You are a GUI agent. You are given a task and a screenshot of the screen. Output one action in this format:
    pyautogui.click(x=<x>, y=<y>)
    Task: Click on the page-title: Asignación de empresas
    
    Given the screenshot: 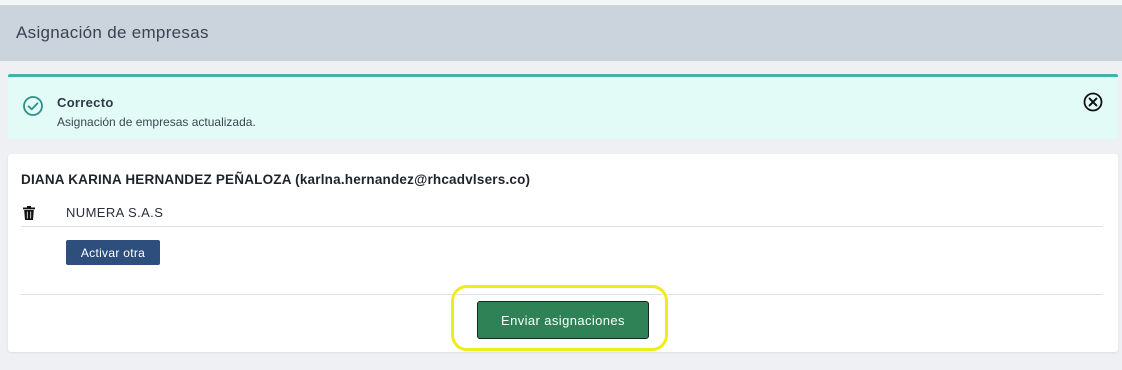 What is the action you would take?
    pyautogui.click(x=112, y=32)
    